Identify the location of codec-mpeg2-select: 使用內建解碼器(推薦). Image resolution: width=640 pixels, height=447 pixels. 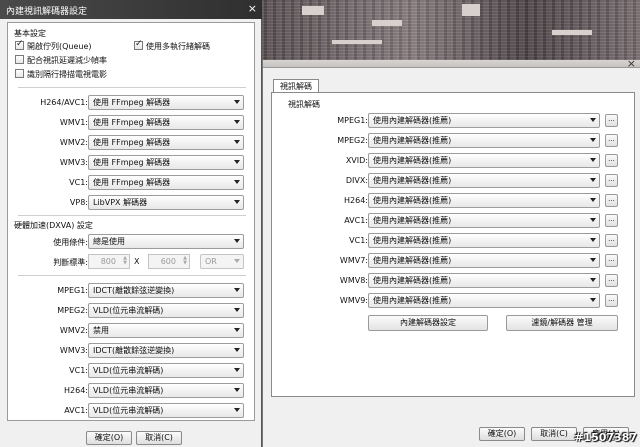
(484, 140).